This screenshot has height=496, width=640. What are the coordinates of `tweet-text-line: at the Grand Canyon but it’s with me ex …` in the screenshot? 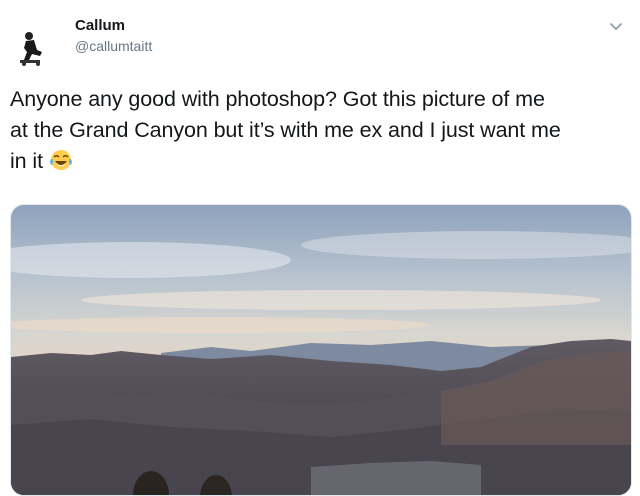 It's located at (285, 130).